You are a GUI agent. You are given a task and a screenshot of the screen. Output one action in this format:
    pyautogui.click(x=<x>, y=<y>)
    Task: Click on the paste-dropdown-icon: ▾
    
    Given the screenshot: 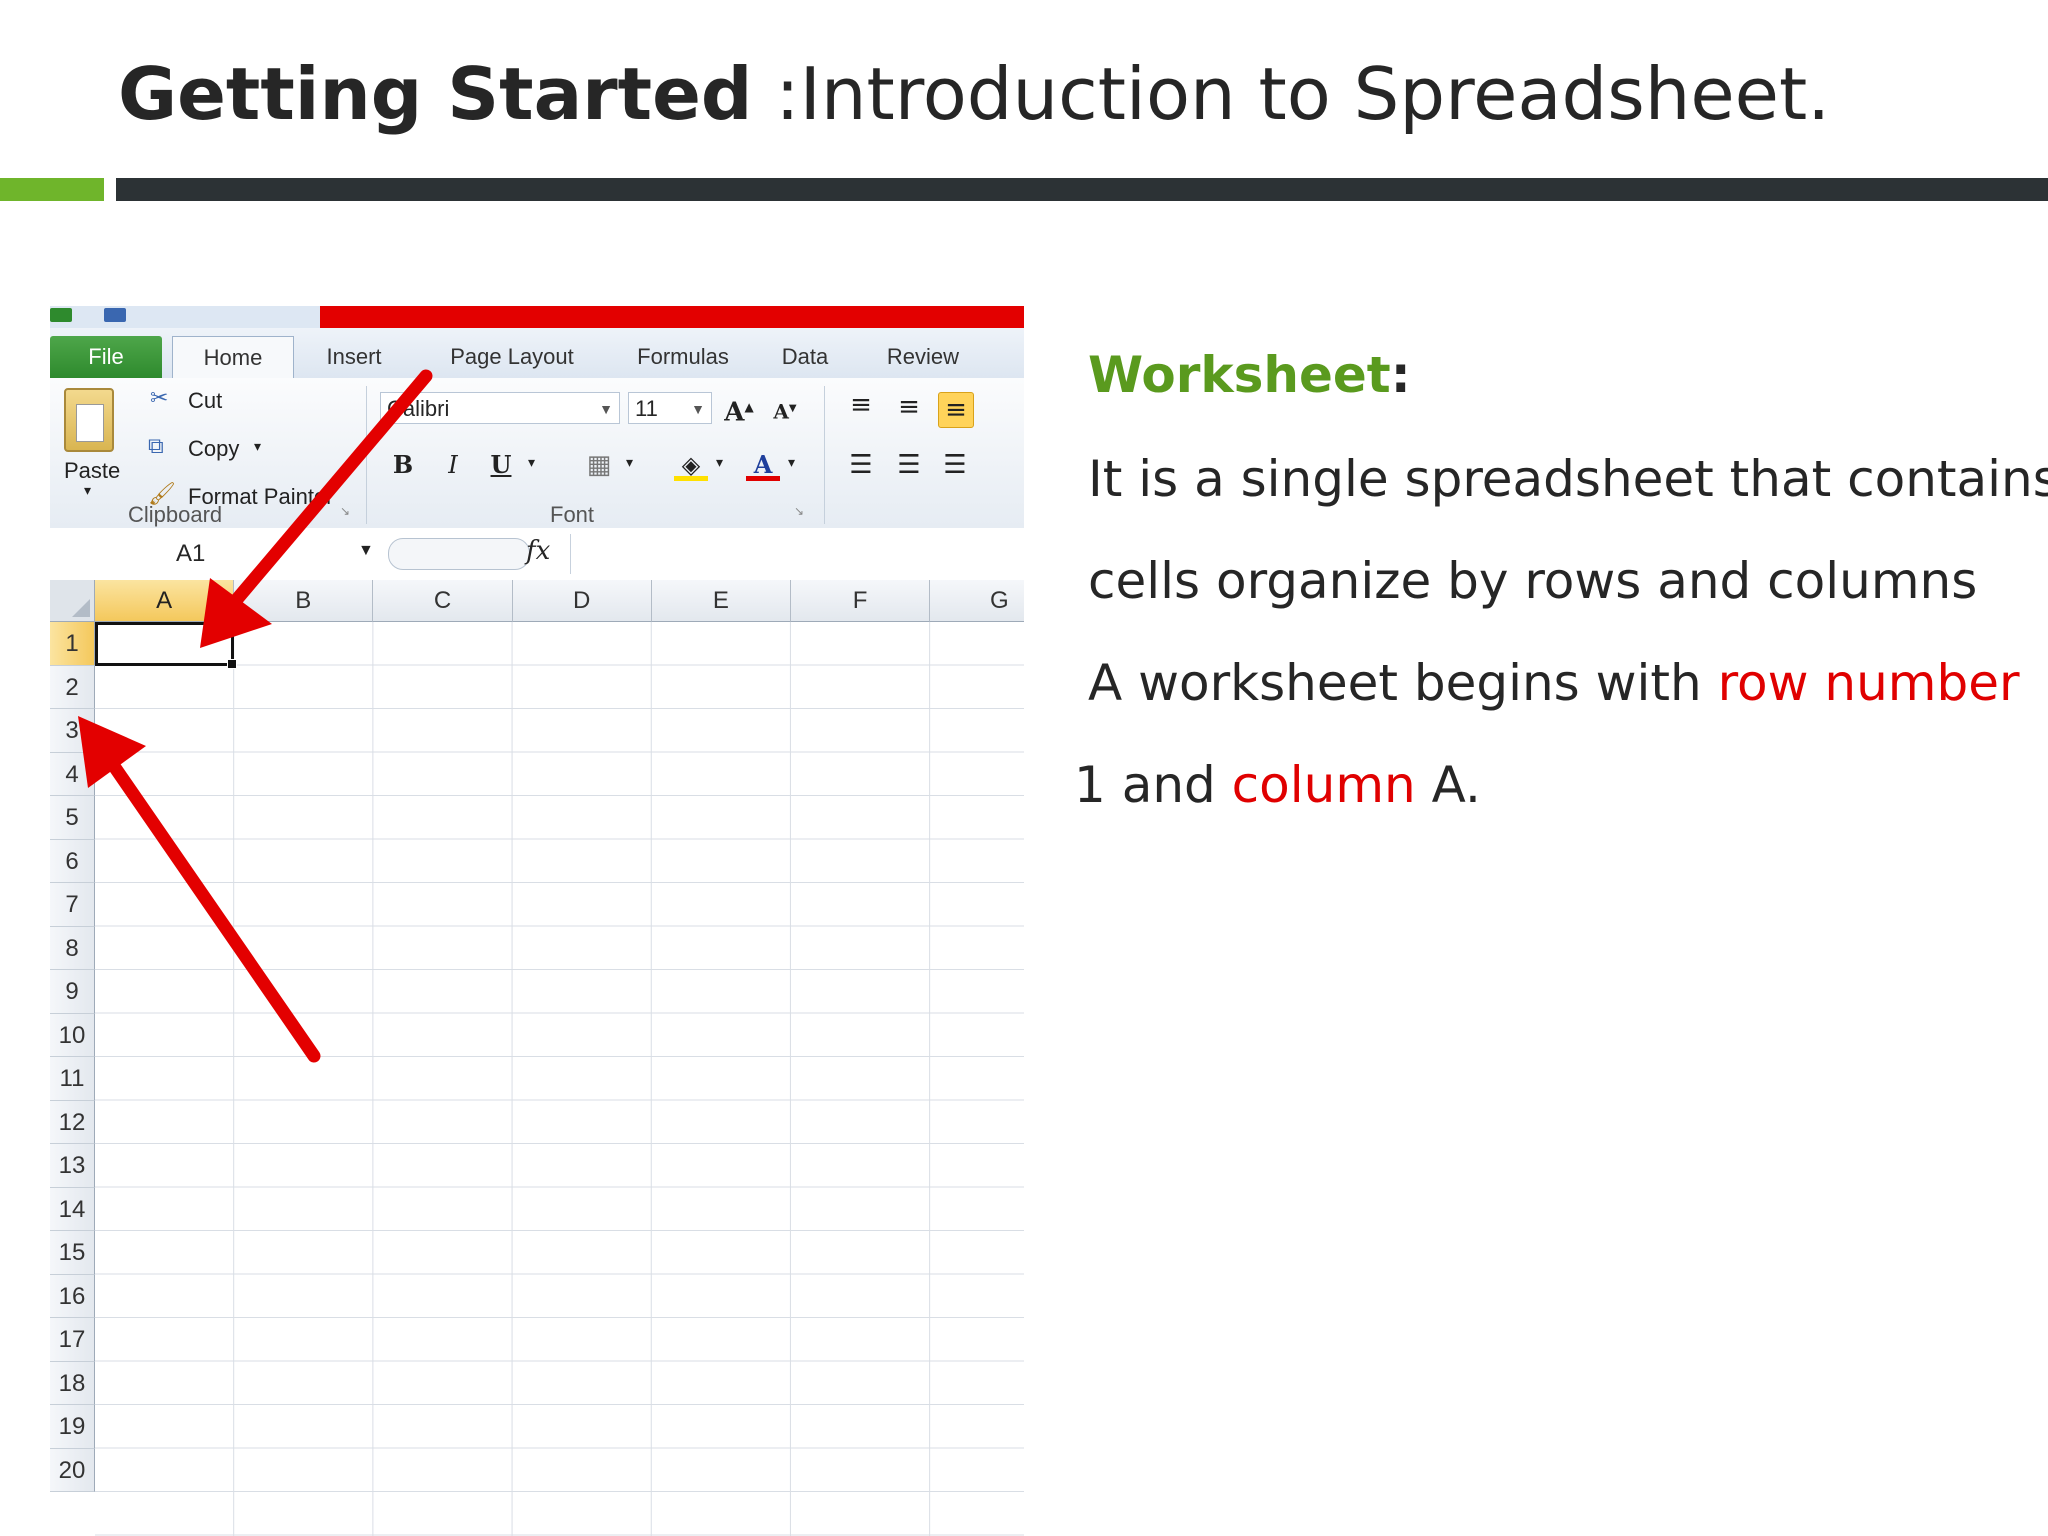 What is the action you would take?
    pyautogui.click(x=87, y=490)
    